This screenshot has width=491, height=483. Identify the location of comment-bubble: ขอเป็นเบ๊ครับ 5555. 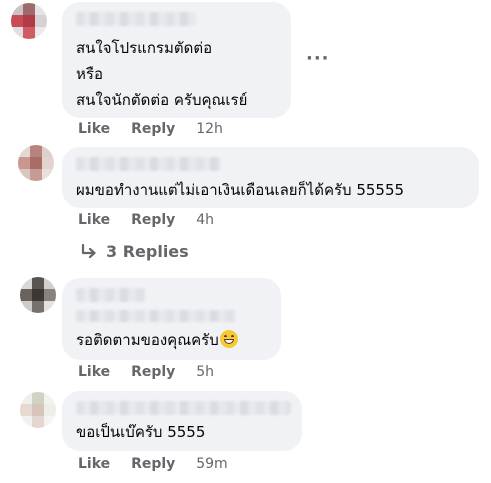
(182, 421).